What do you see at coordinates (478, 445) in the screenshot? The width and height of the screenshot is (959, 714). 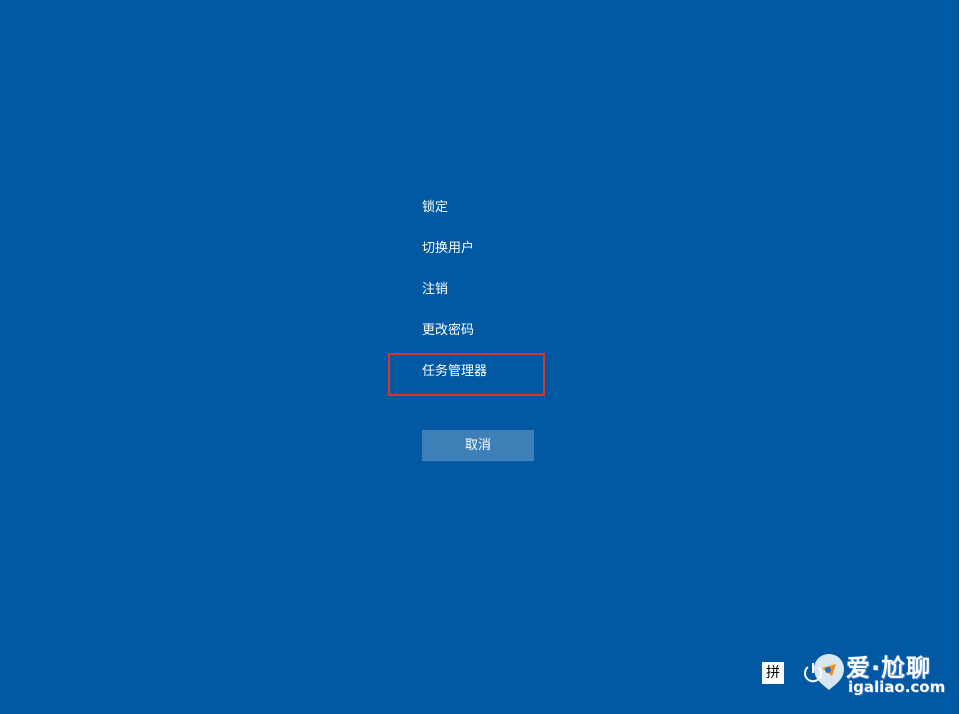 I see `cancel-button: 取消` at bounding box center [478, 445].